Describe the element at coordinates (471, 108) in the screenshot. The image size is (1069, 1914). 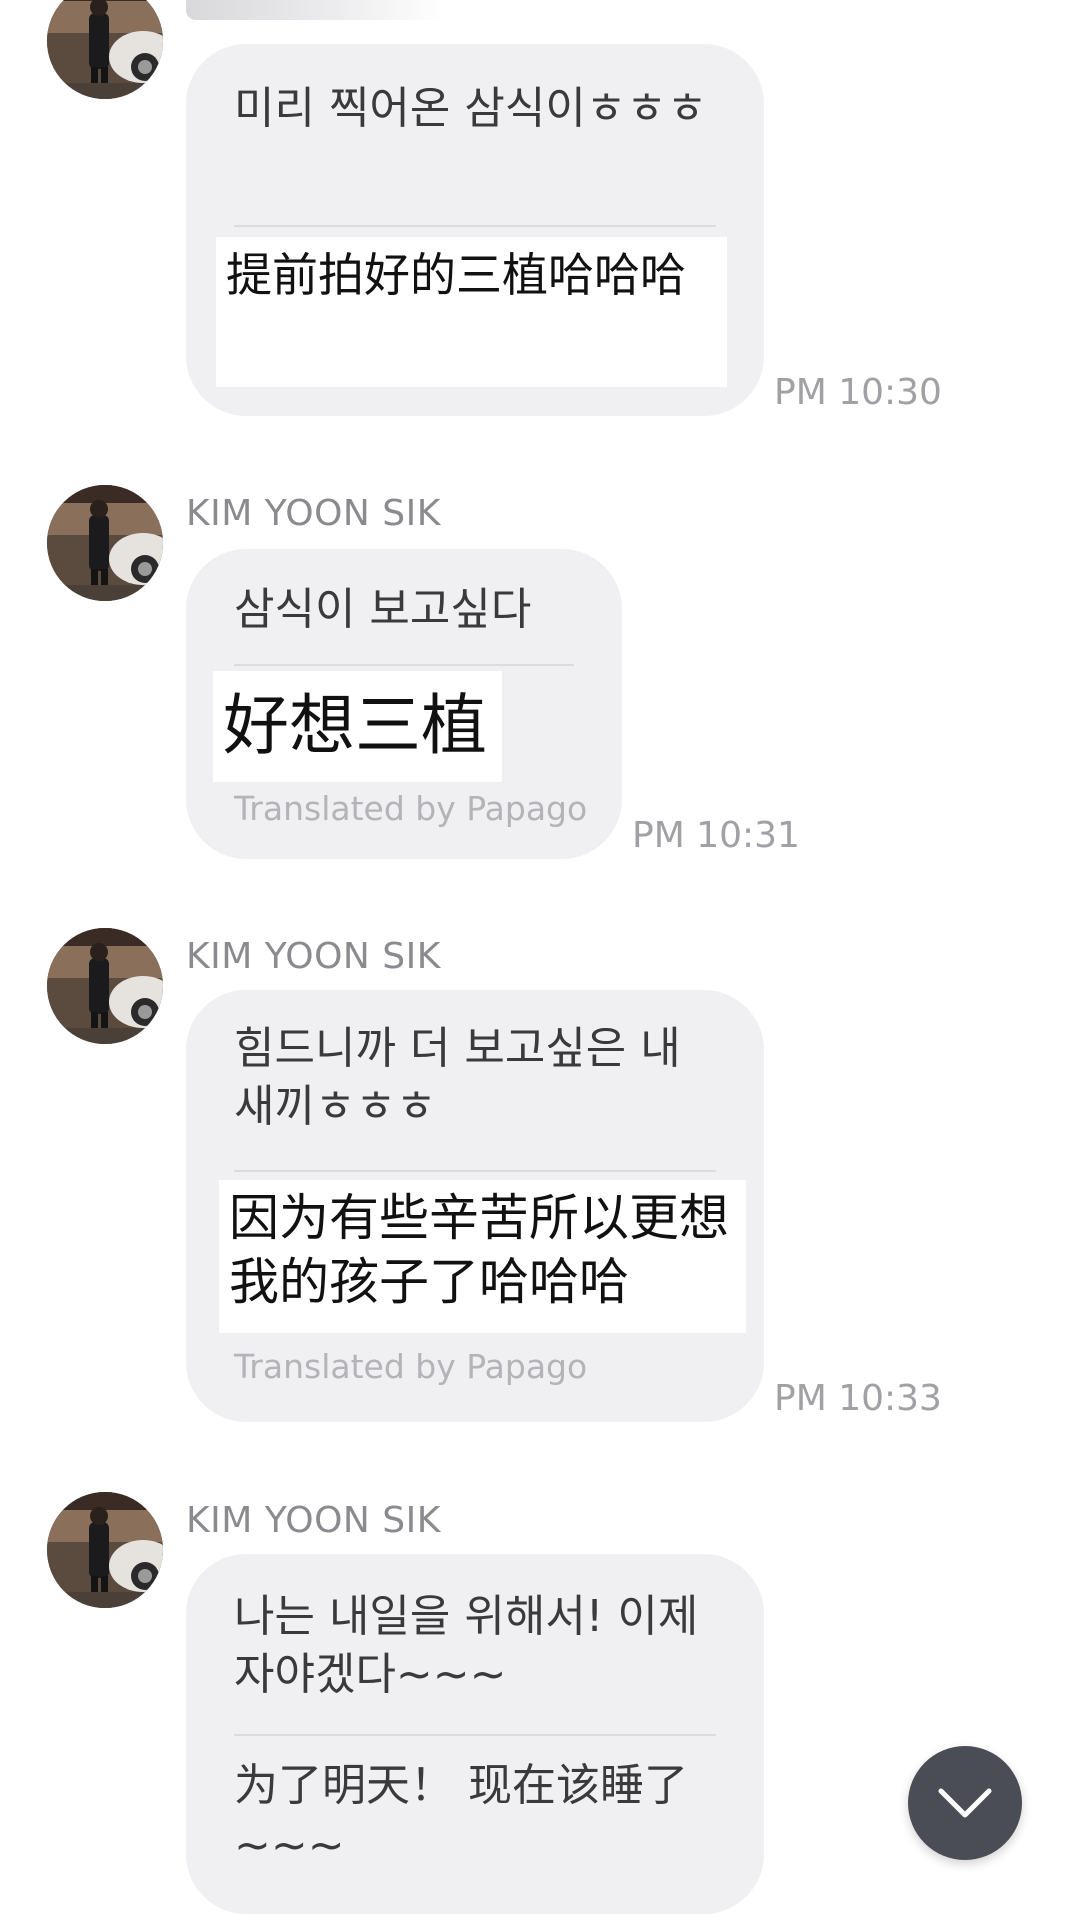
I see `original-text: 미리 찍어온 삼식이ㅎㅎㅎ` at that location.